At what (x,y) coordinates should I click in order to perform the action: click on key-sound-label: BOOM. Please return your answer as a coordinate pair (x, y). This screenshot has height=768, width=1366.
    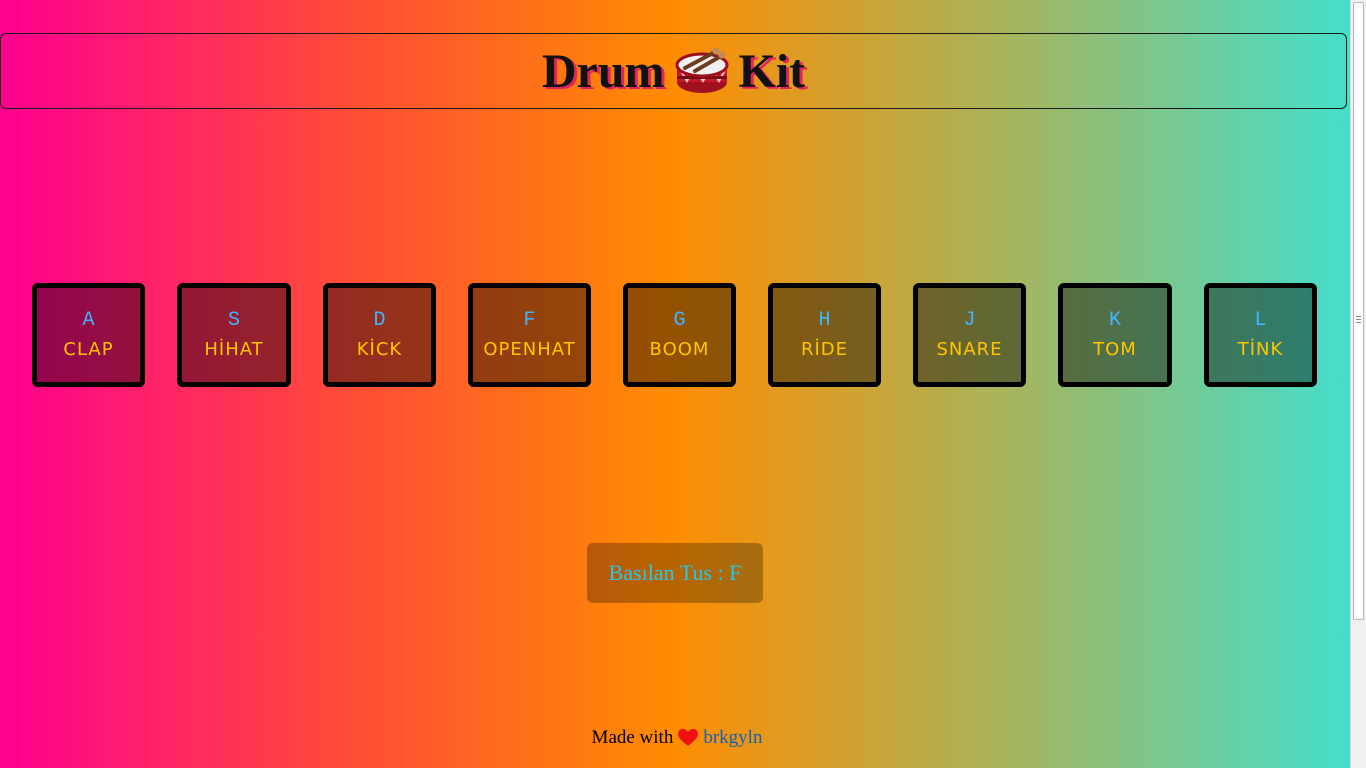
    Looking at the image, I should click on (679, 349).